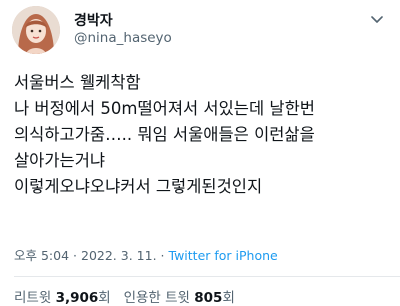  I want to click on avatar-image, so click(36, 30).